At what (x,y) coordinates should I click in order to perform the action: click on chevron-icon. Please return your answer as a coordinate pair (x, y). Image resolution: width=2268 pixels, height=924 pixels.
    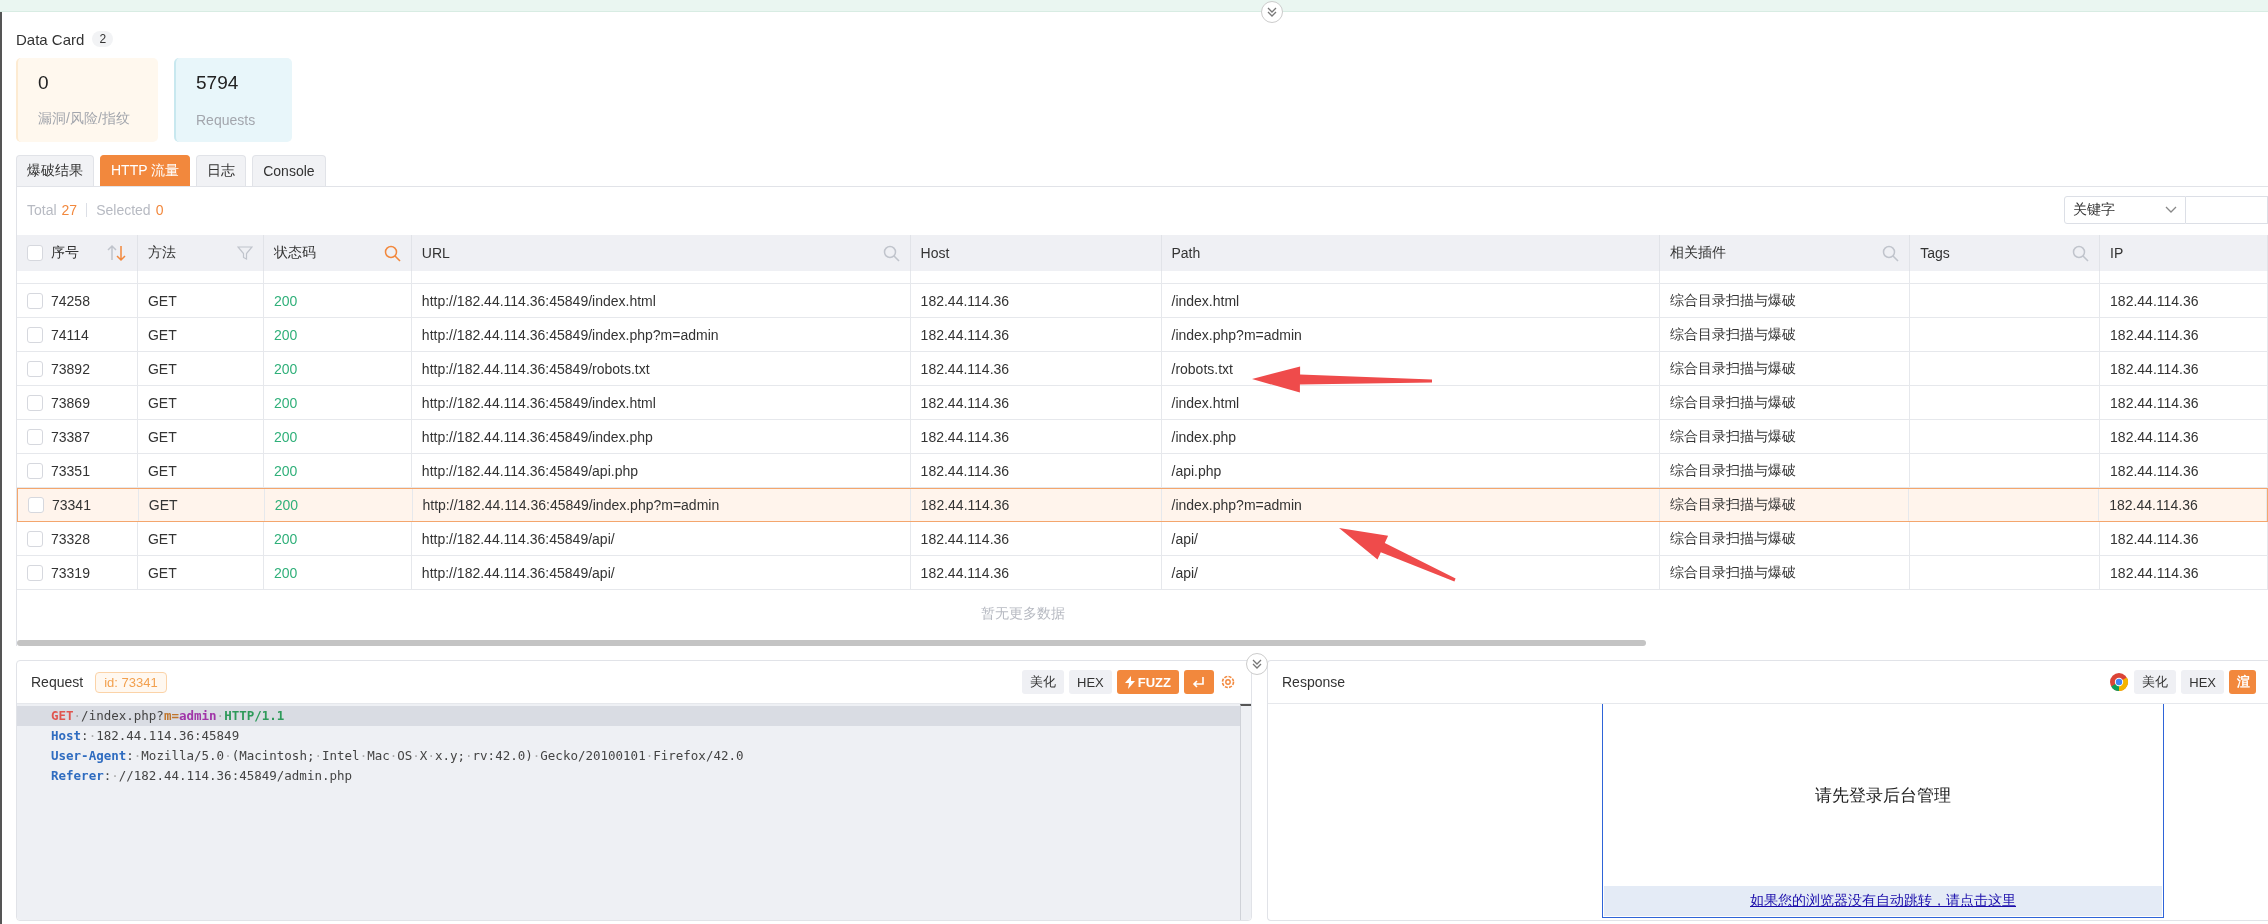
    Looking at the image, I should click on (1272, 12).